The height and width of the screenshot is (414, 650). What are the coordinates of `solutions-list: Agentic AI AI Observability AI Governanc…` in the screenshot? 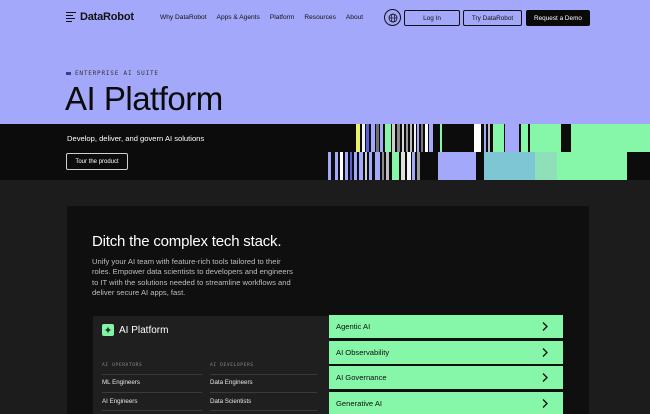 It's located at (446, 364).